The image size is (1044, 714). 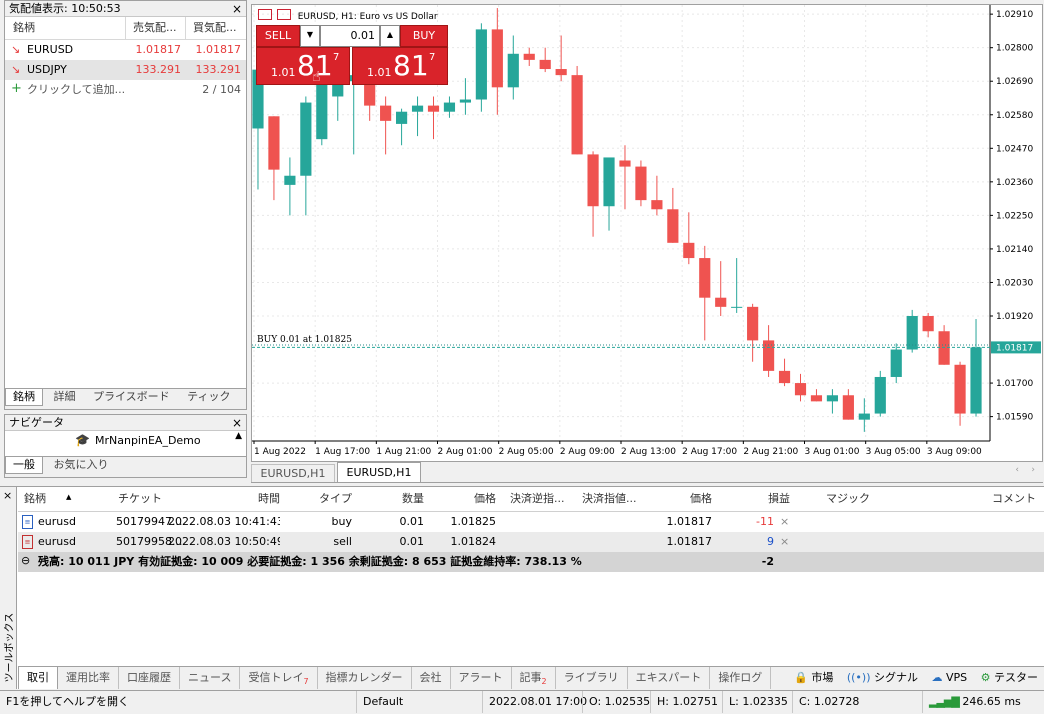 I want to click on tab-news: ニュース, so click(x=210, y=678).